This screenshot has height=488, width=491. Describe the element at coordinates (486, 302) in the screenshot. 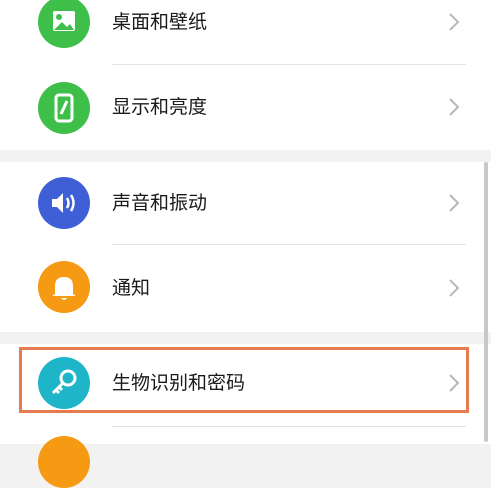

I see `scrollbar` at that location.